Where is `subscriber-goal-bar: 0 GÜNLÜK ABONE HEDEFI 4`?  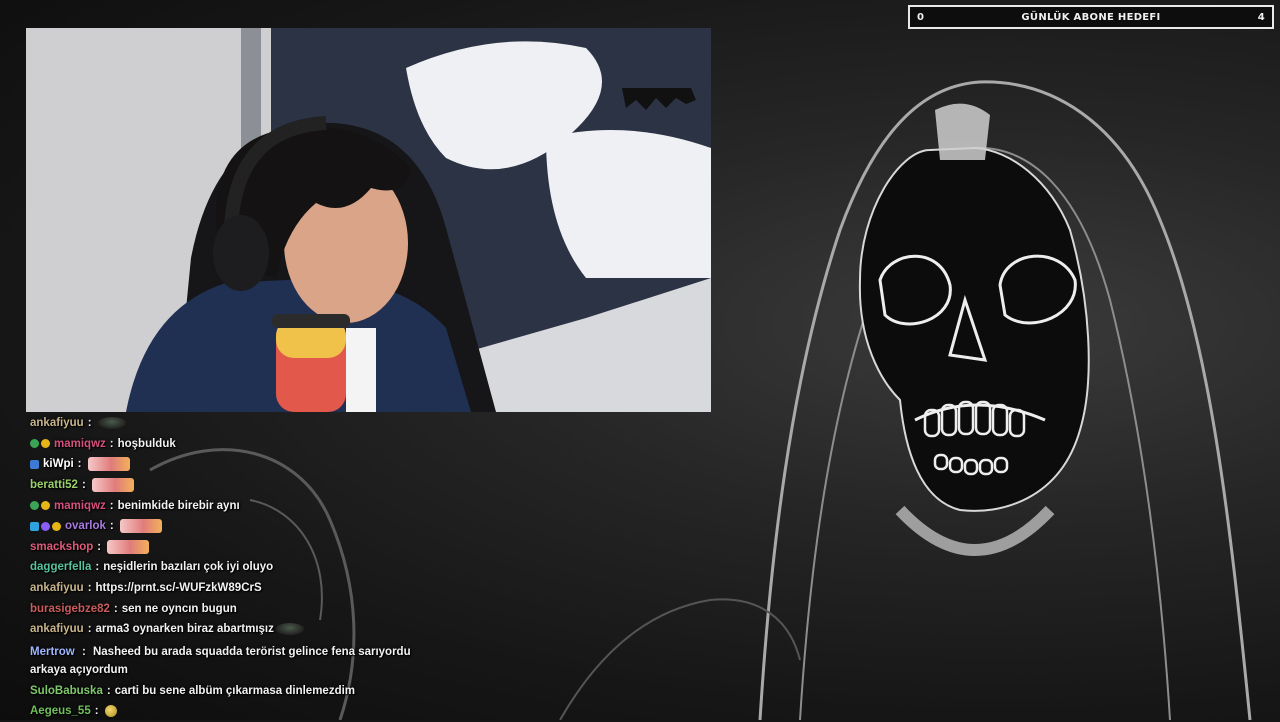
subscriber-goal-bar: 0 GÜNLÜK ABONE HEDEFI 4 is located at coordinates (1091, 17).